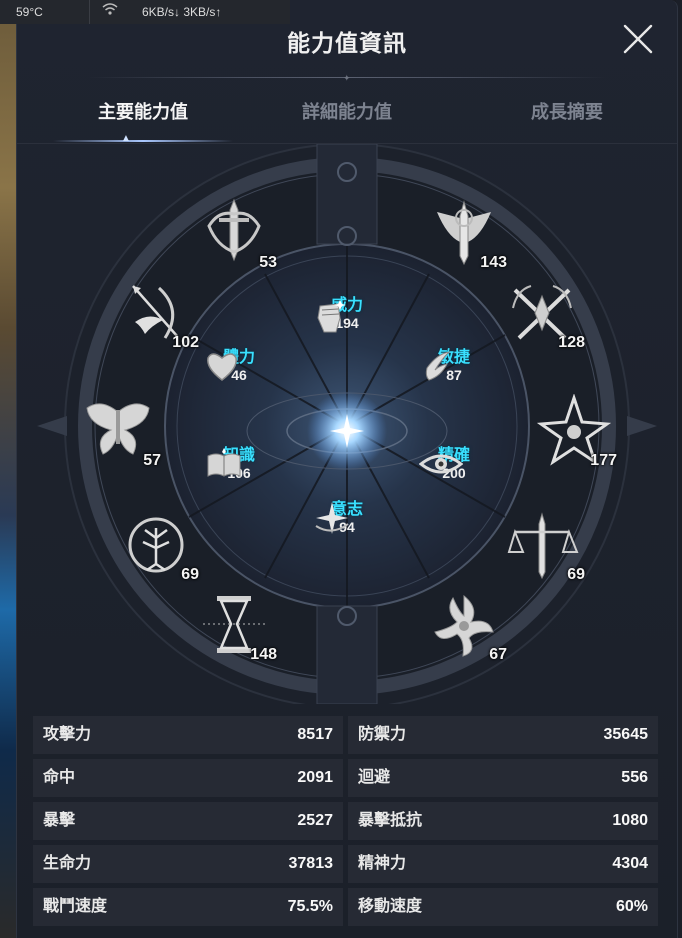  What do you see at coordinates (311, 863) in the screenshot?
I see `stat-value: 37813` at bounding box center [311, 863].